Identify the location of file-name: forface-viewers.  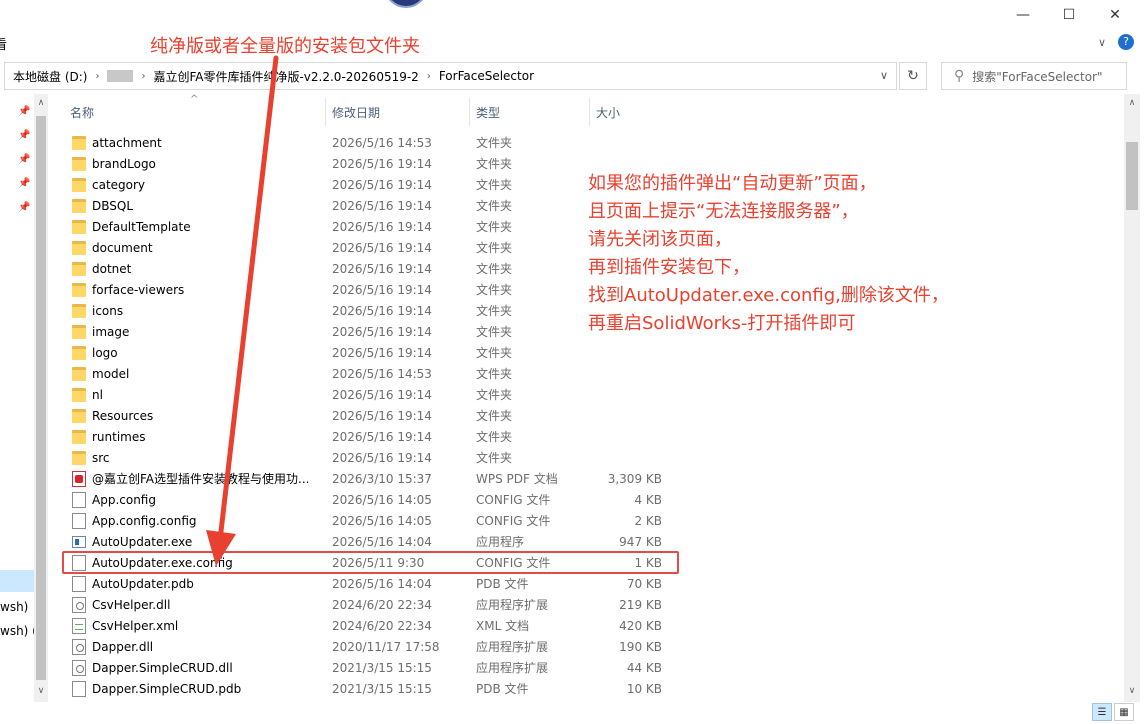
(138, 289).